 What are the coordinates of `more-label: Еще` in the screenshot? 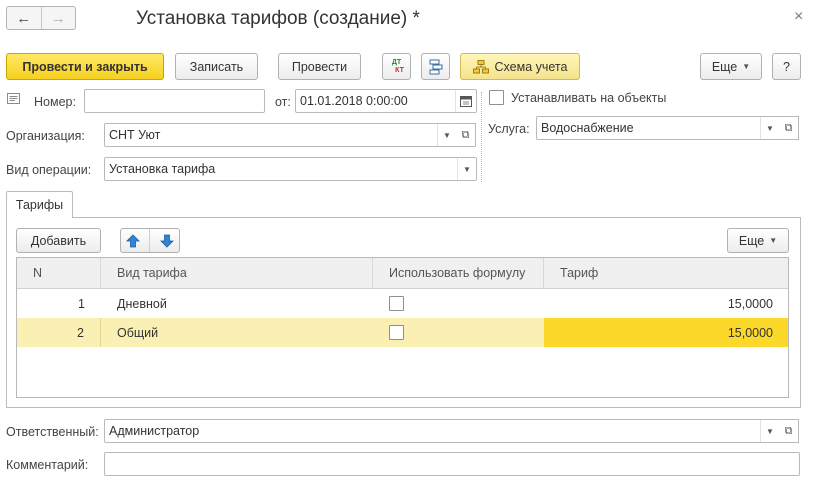 It's located at (724, 66).